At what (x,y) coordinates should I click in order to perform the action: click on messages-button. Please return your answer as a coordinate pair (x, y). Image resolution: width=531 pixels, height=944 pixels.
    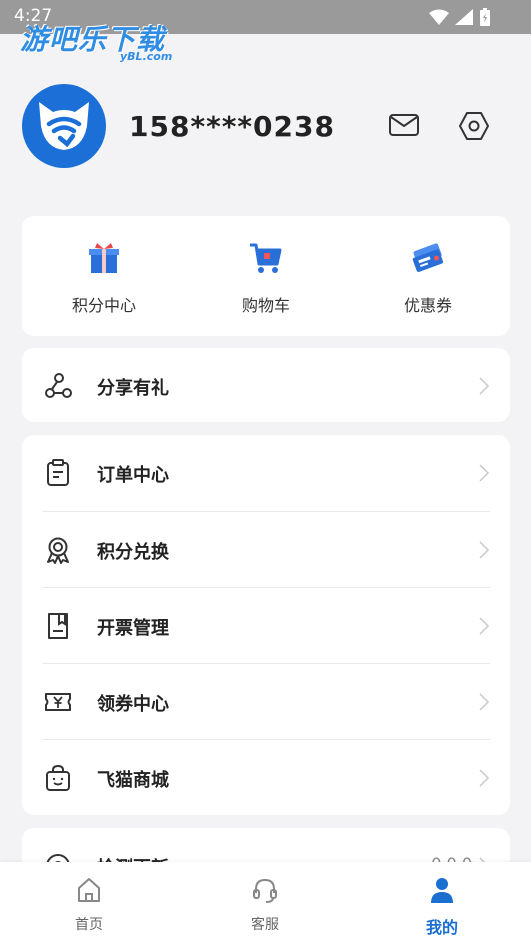
    Looking at the image, I should click on (406, 127).